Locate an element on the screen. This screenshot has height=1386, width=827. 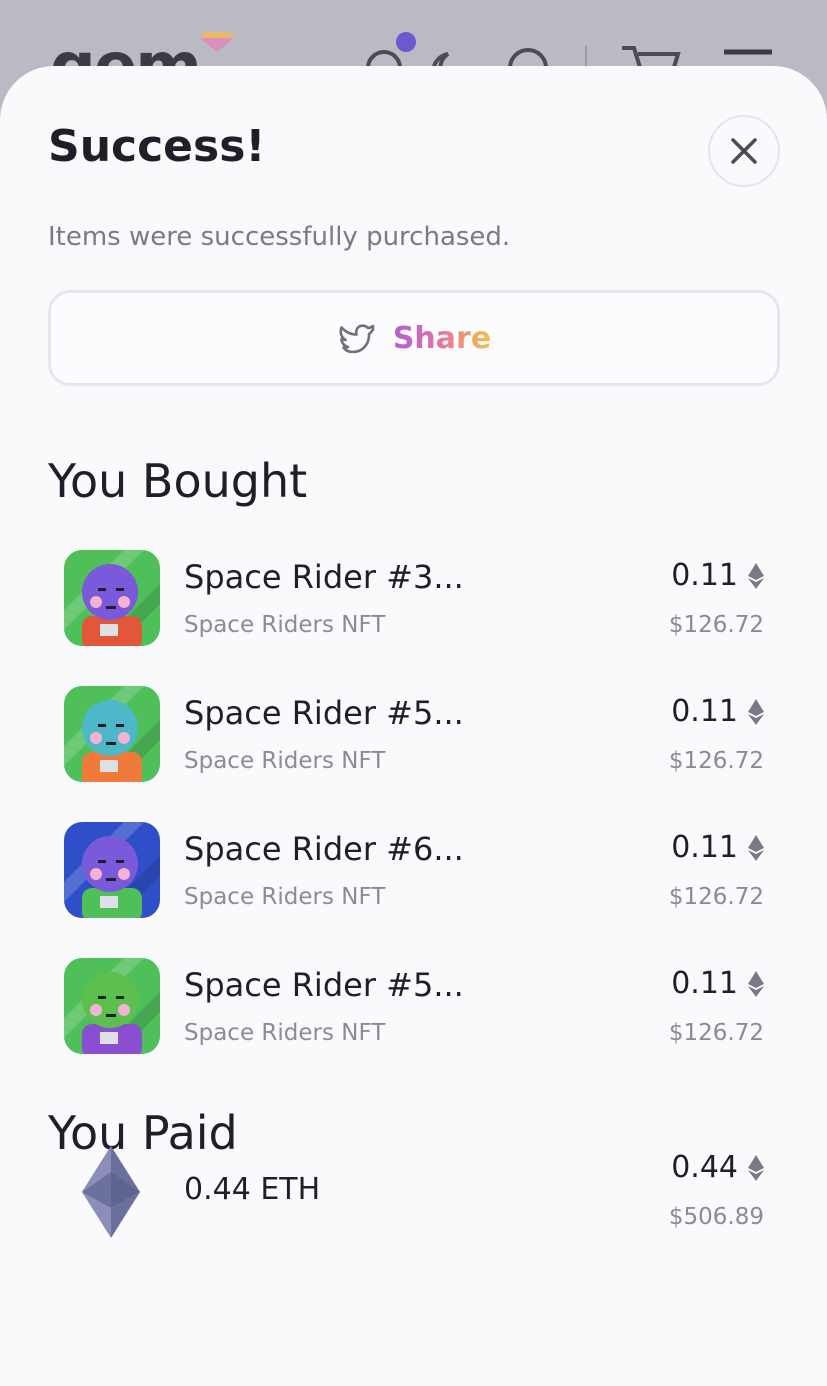
modal-subtitle: Items were successfully purchased. is located at coordinates (279, 237).